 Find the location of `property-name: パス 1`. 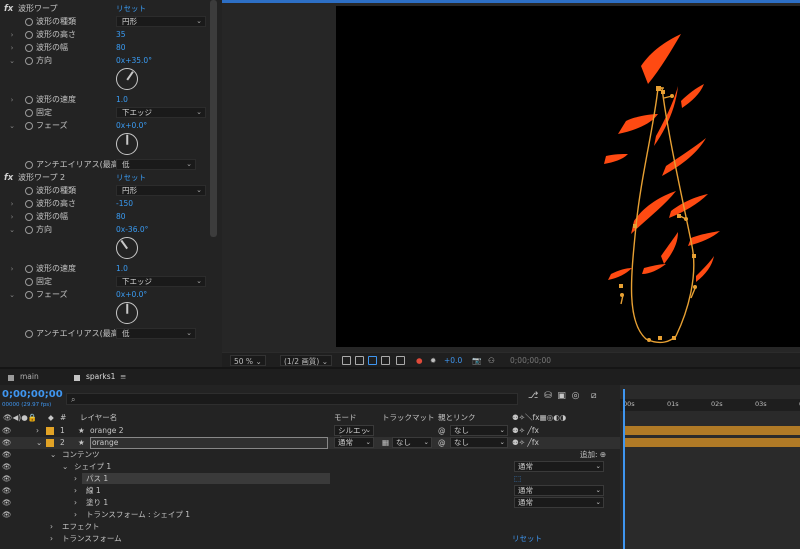

property-name: パス 1 is located at coordinates (97, 479).